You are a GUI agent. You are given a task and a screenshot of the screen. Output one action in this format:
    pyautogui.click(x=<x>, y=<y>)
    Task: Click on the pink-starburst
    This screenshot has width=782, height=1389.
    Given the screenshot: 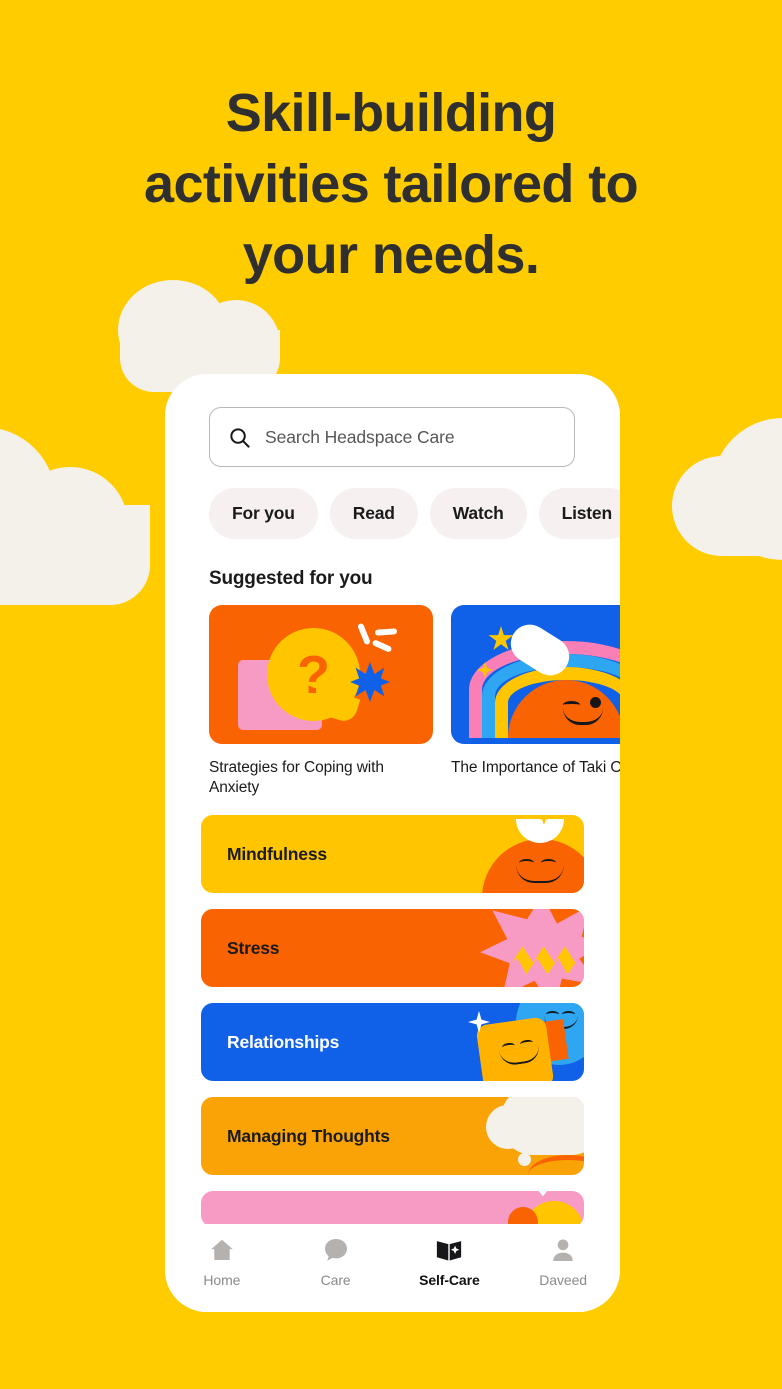 What is the action you would take?
    pyautogui.click(x=532, y=948)
    